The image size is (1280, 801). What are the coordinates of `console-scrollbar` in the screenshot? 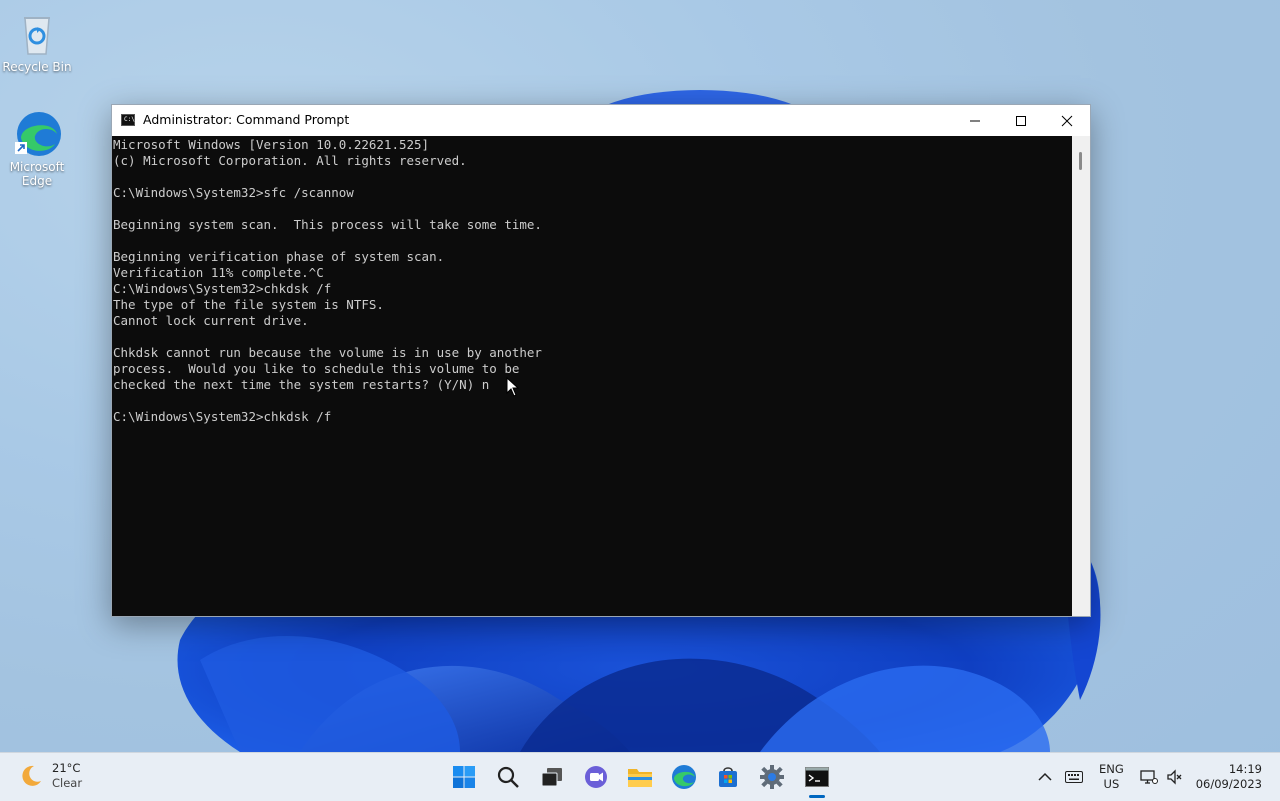 It's located at (1081, 376).